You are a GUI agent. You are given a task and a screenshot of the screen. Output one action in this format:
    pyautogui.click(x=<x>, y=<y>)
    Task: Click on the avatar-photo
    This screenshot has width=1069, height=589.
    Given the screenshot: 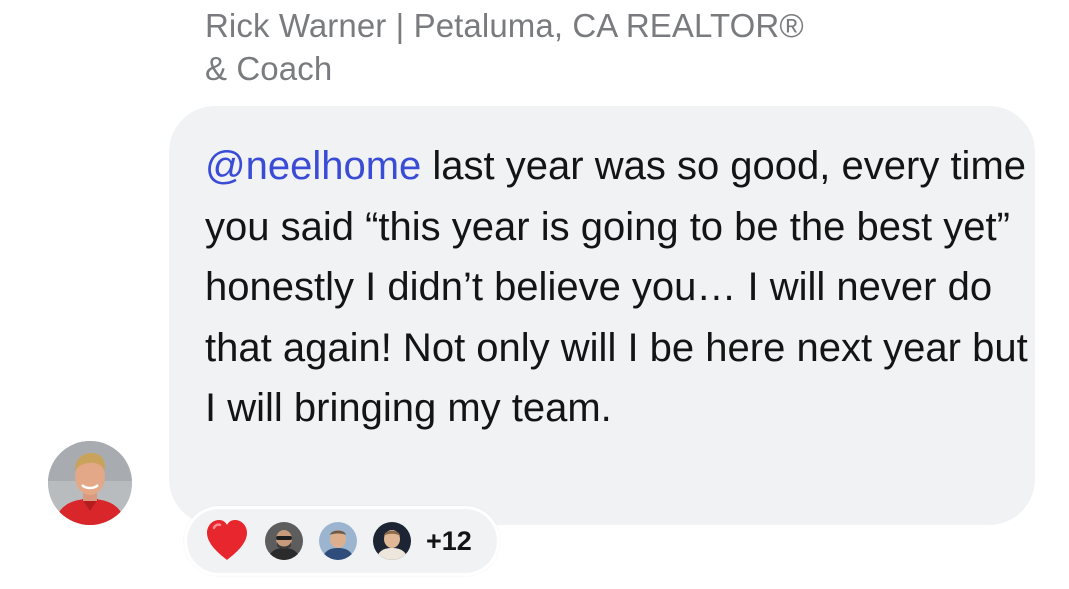 What is the action you would take?
    pyautogui.click(x=90, y=483)
    